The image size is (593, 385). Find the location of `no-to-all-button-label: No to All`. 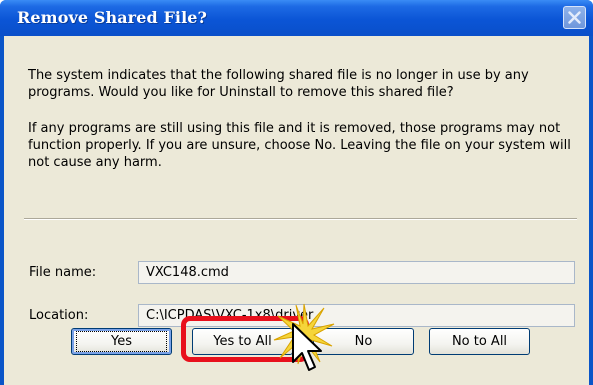

no-to-all-button-label: No to All is located at coordinates (479, 341).